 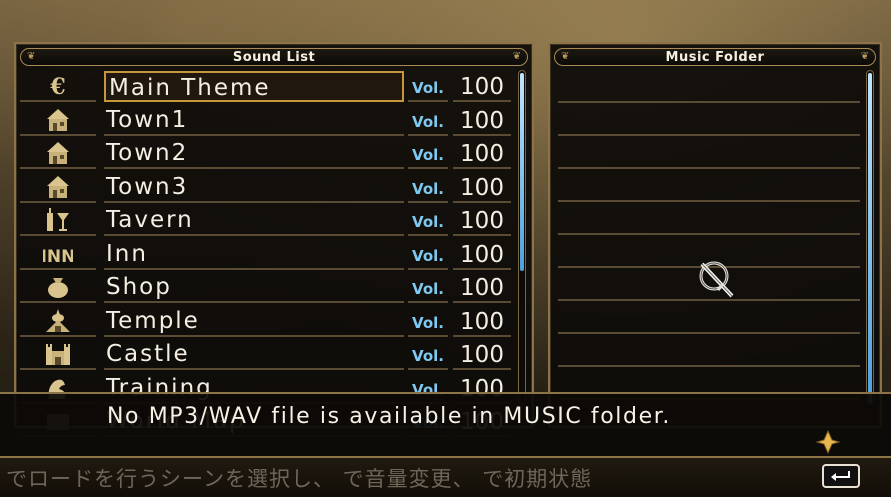 I want to click on enter-button, so click(x=841, y=476).